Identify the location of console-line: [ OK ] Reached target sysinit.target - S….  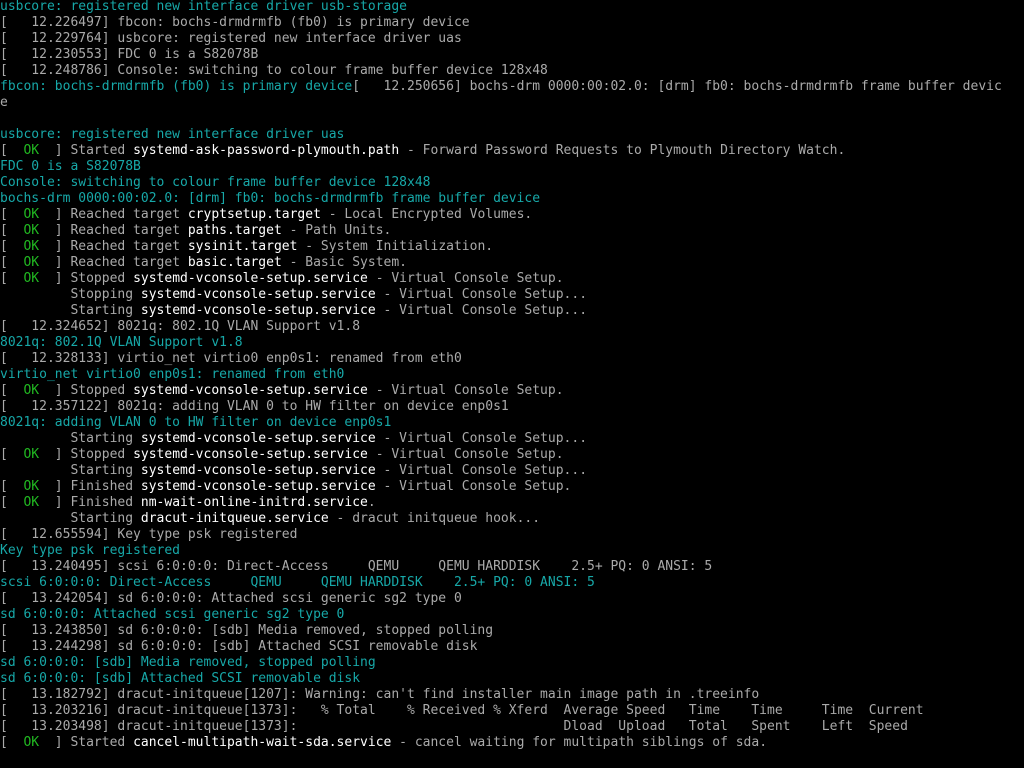
(512, 247).